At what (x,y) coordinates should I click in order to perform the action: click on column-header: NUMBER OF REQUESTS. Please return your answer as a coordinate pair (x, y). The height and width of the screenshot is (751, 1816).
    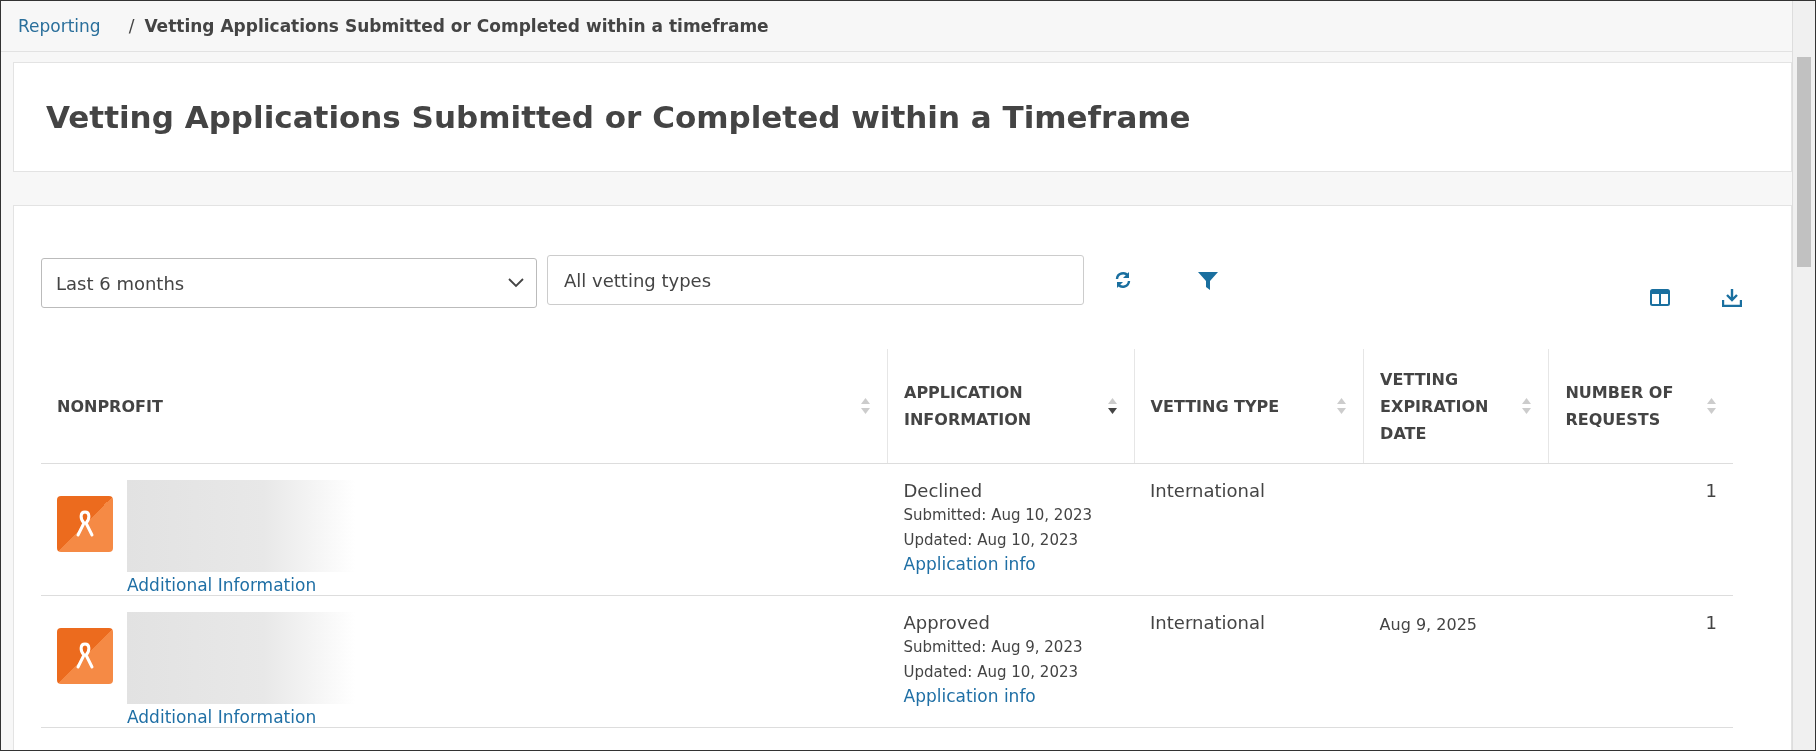
    Looking at the image, I should click on (1631, 406).